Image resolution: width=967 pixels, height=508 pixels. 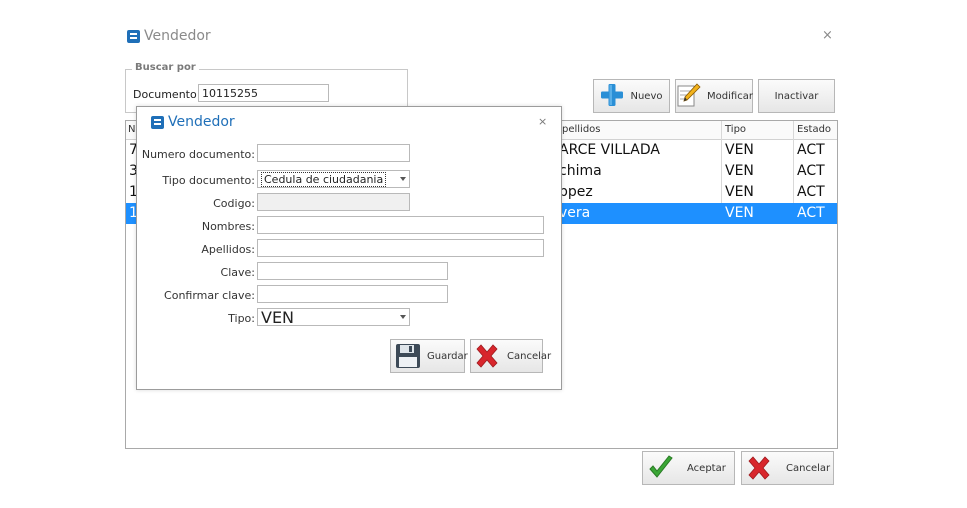 I want to click on tipo-documento-value: Cedula de ciudadania, so click(x=324, y=179).